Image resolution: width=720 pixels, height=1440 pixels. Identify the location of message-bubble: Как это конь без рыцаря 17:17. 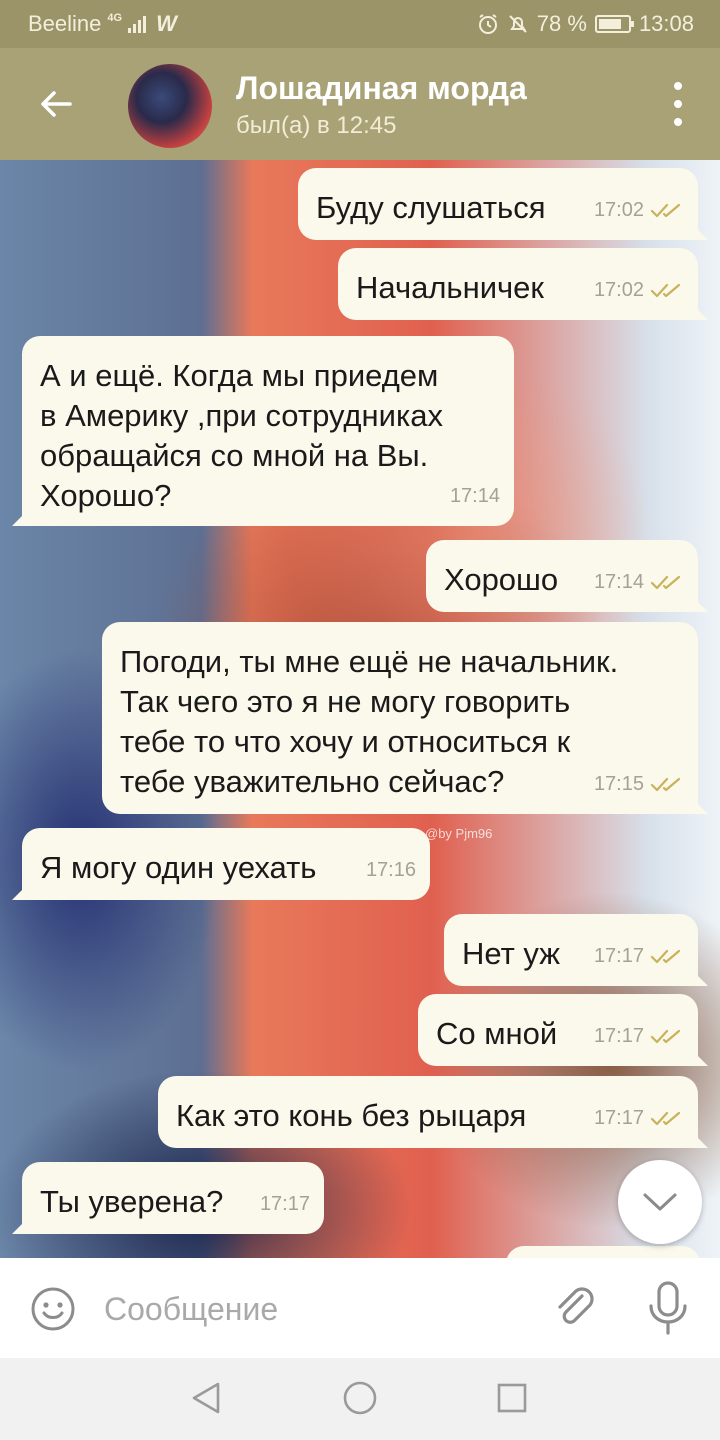
(433, 1112).